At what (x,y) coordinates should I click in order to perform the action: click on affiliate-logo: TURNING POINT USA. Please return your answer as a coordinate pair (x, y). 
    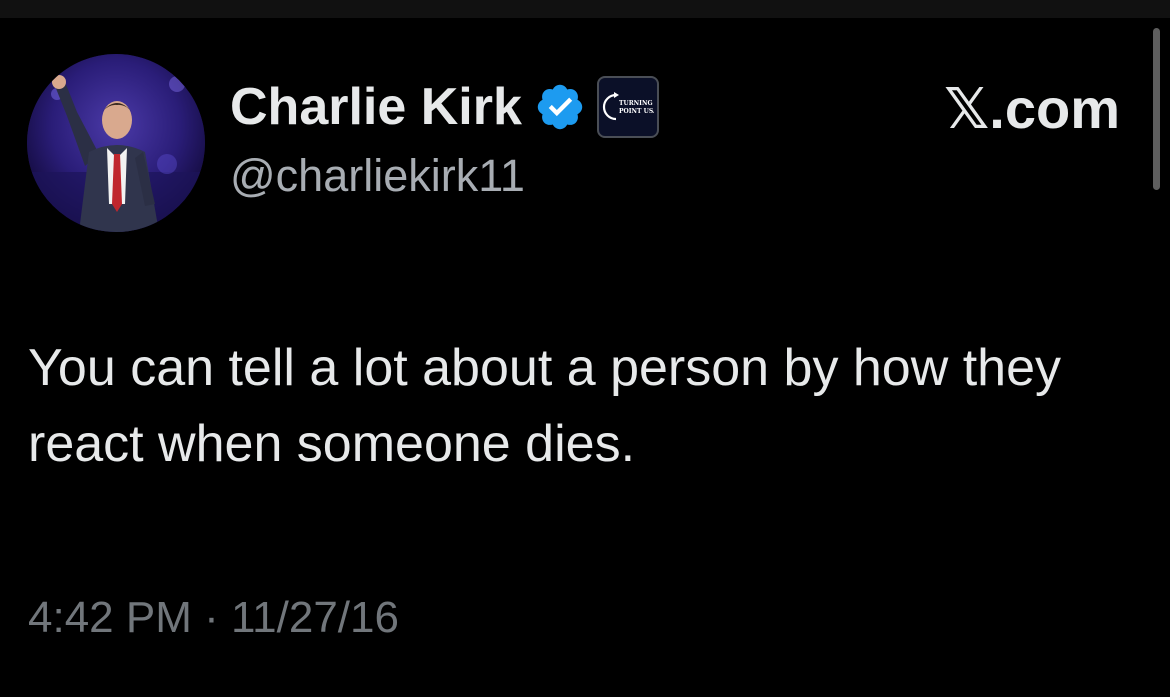
    Looking at the image, I should click on (627, 107).